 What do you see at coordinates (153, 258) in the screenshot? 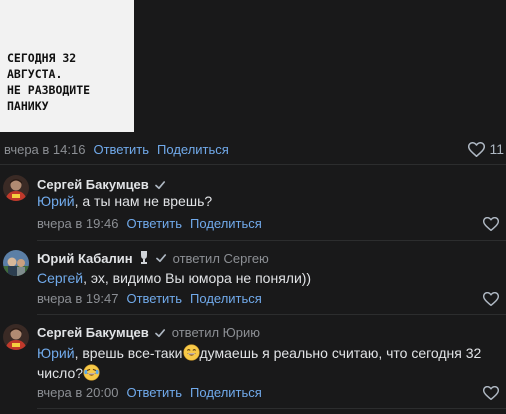
I see `comment-header: Юрий Кабалин ответил Сергею` at bounding box center [153, 258].